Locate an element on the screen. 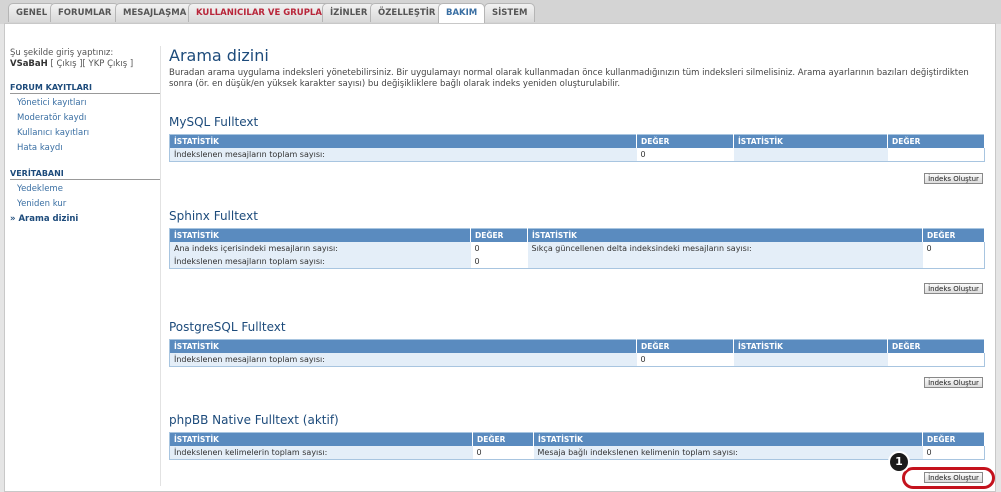 Image resolution: width=1001 pixels, height=492 pixels. section-title-native: phpBB Native Fulltext (aktif) is located at coordinates (254, 420).